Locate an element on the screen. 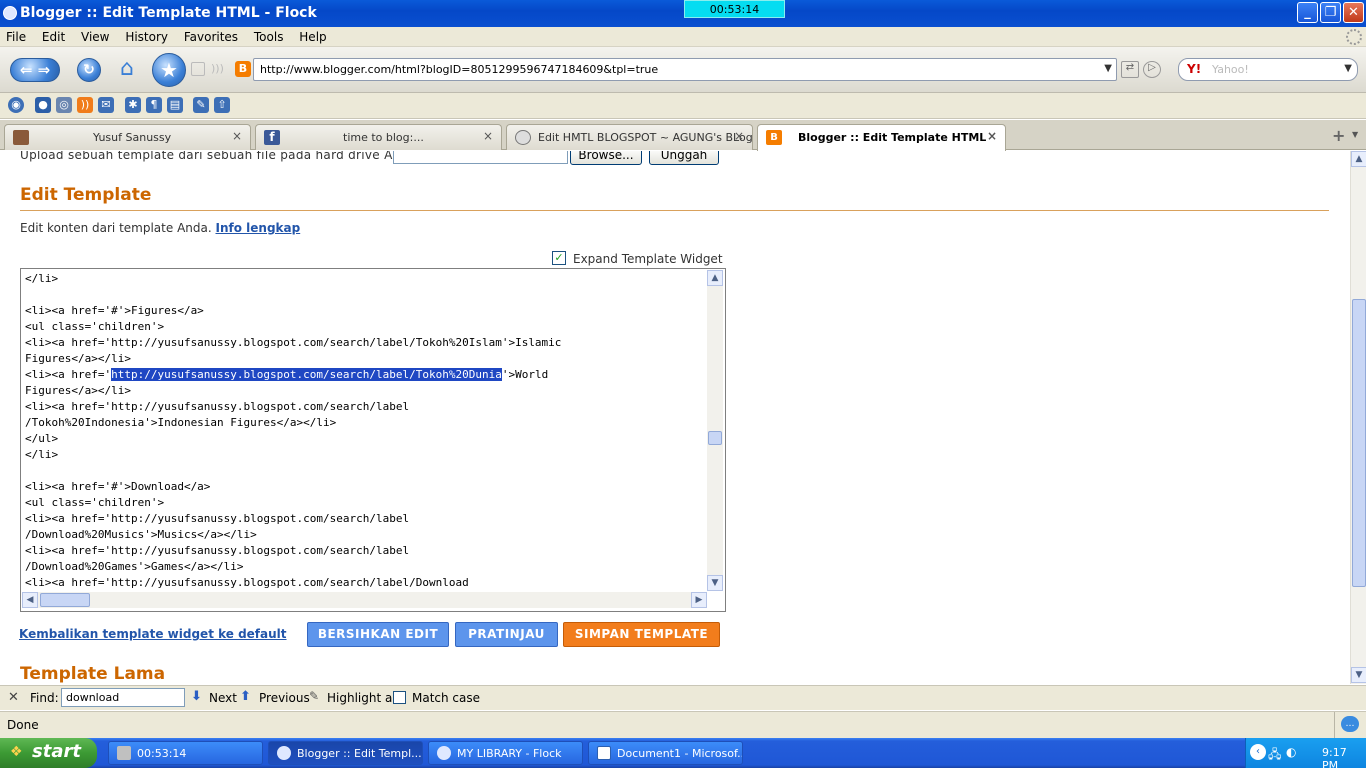  code-line is located at coordinates (365, 471).